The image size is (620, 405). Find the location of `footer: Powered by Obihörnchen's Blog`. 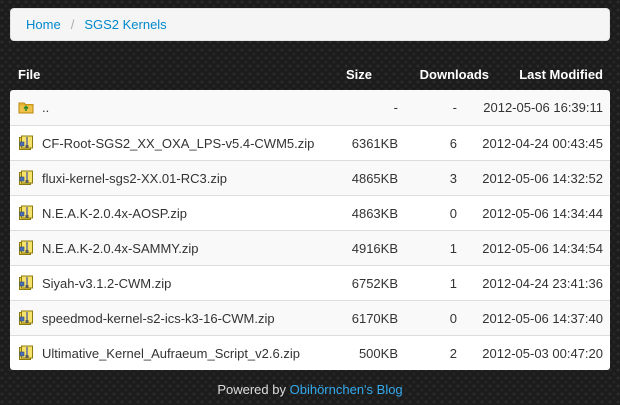

footer: Powered by Obihörnchen's Blog is located at coordinates (310, 389).